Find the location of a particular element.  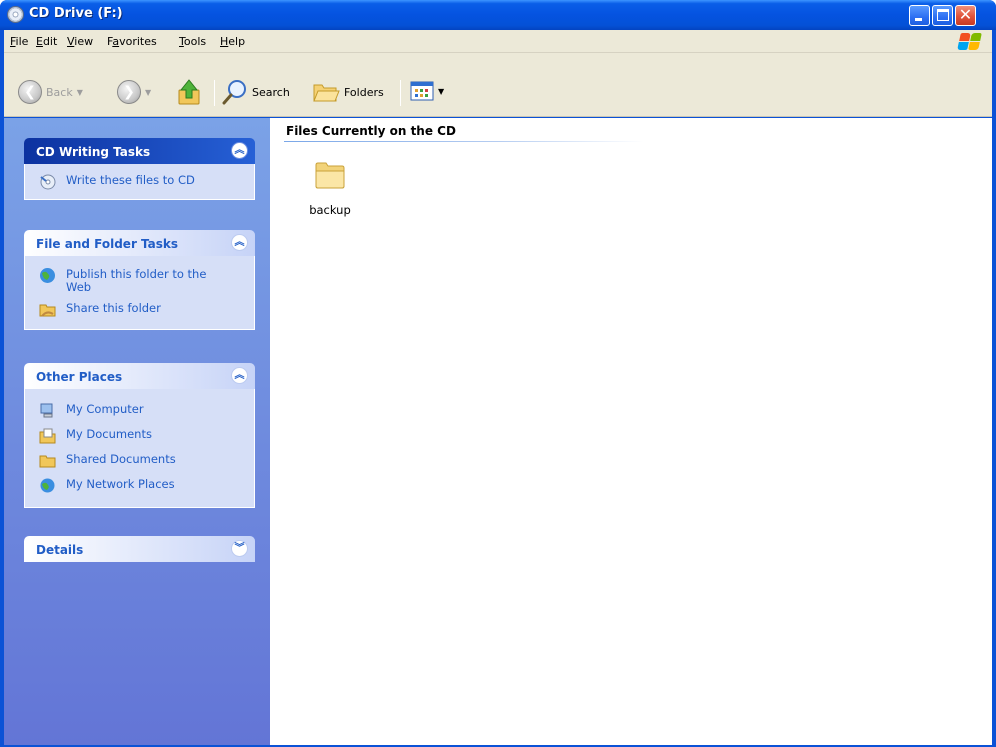

documents-icon is located at coordinates (47, 436).